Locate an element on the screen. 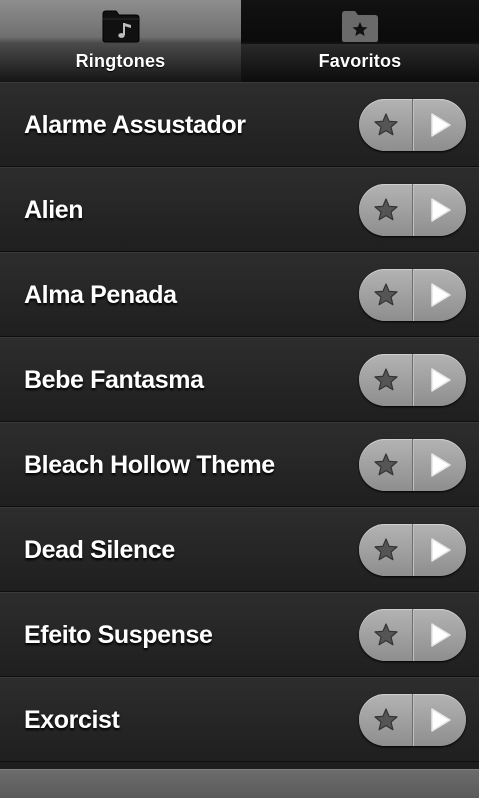 The image size is (479, 798). ringtone-title: Exorcist is located at coordinates (72, 720).